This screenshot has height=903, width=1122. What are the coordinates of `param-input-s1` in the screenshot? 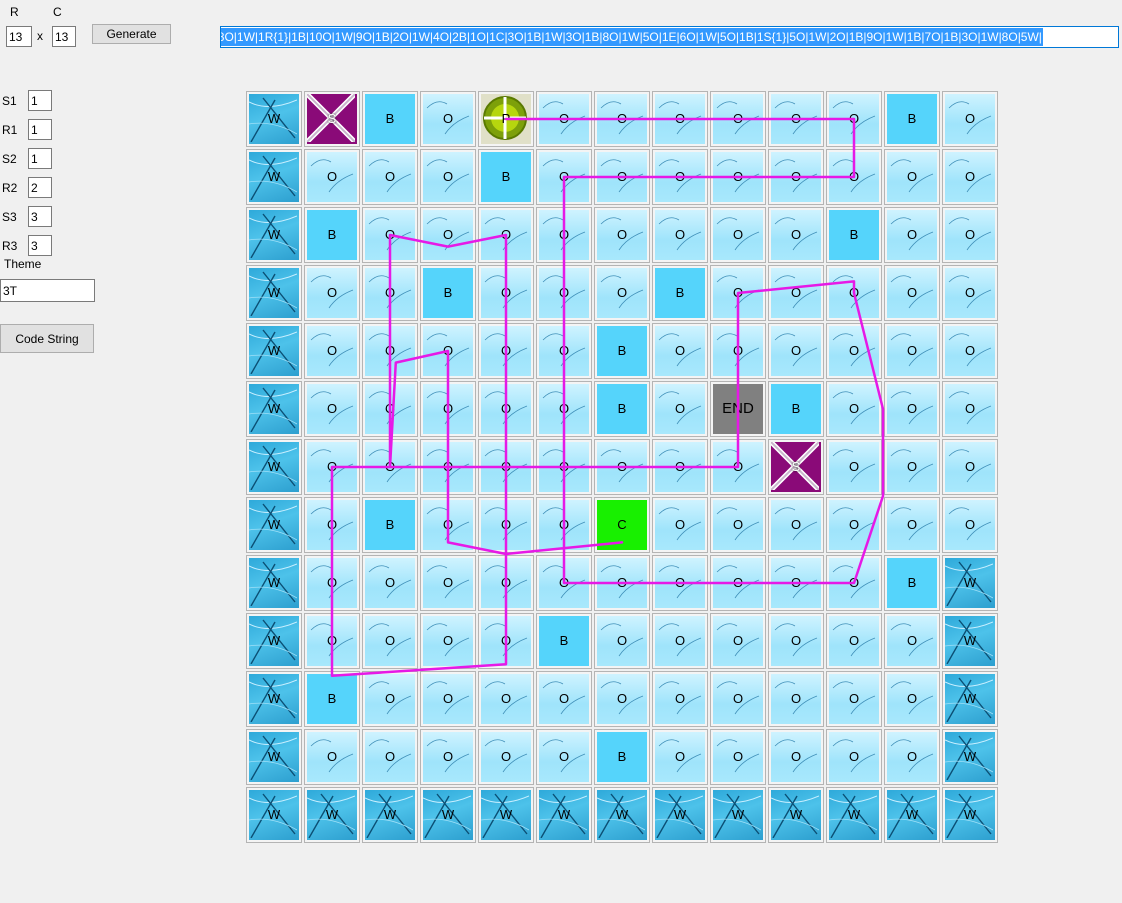 It's located at (40, 100).